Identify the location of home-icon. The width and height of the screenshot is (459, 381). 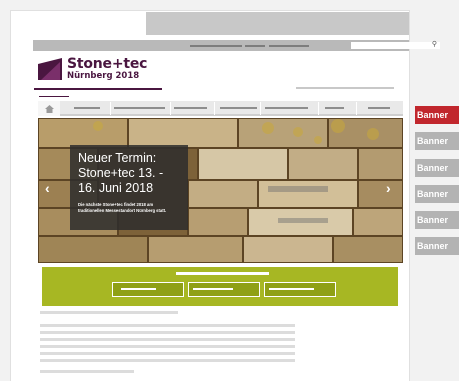
(49, 108).